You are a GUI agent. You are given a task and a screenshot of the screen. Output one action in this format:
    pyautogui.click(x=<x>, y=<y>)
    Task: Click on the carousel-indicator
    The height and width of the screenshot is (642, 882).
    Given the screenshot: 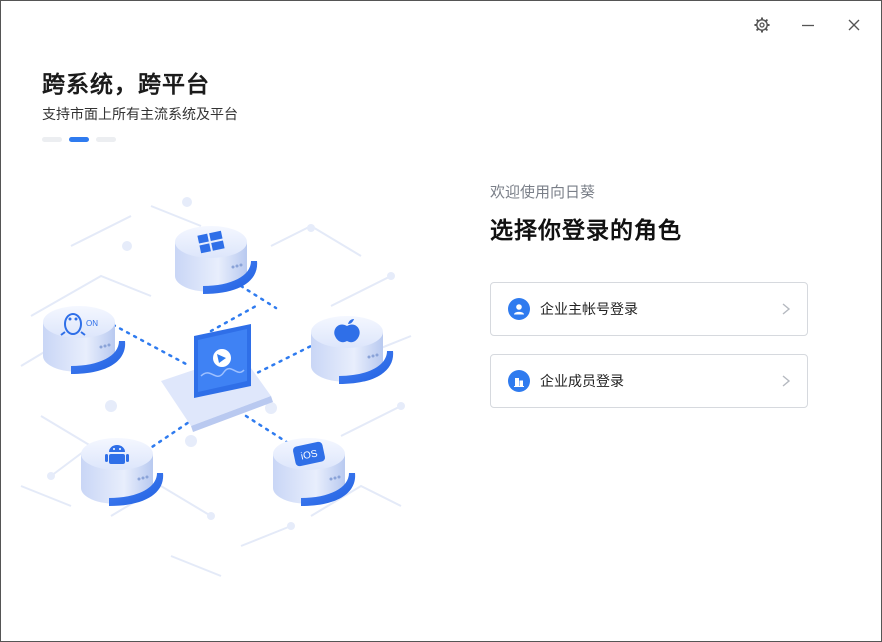 What is the action you would take?
    pyautogui.click(x=79, y=139)
    